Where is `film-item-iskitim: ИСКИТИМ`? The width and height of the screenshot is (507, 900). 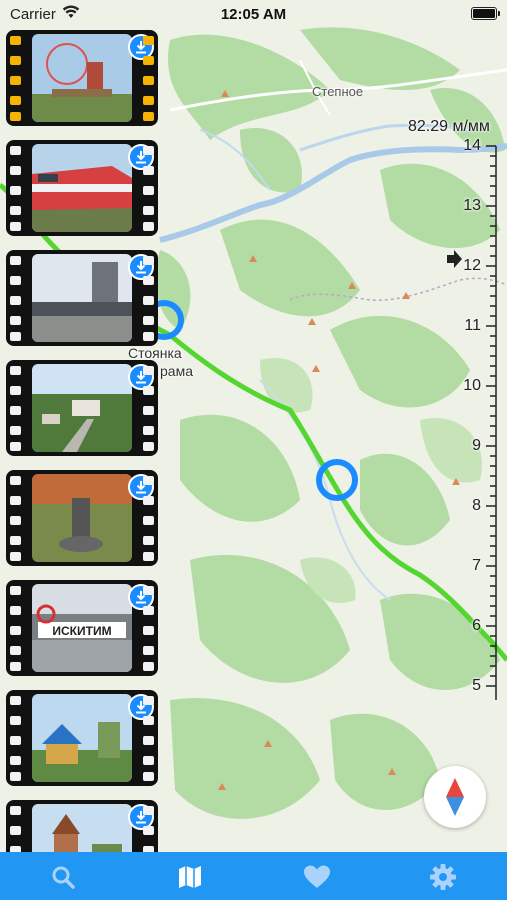 film-item-iskitim: ИСКИТИМ is located at coordinates (82, 628).